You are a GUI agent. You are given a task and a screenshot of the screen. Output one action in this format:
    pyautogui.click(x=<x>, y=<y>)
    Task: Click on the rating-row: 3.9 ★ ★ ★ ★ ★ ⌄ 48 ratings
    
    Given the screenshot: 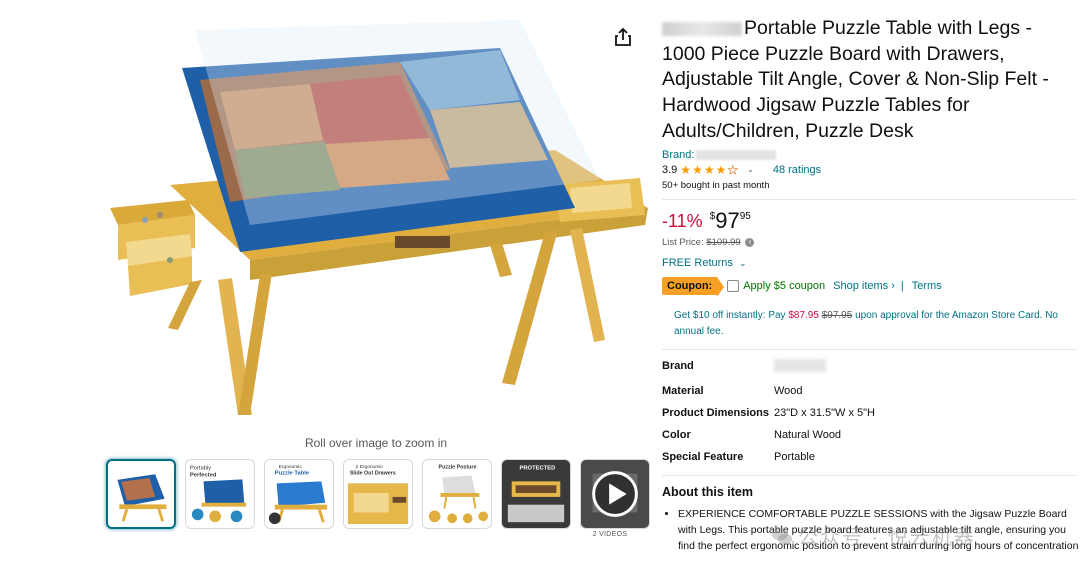 What is the action you would take?
    pyautogui.click(x=871, y=169)
    